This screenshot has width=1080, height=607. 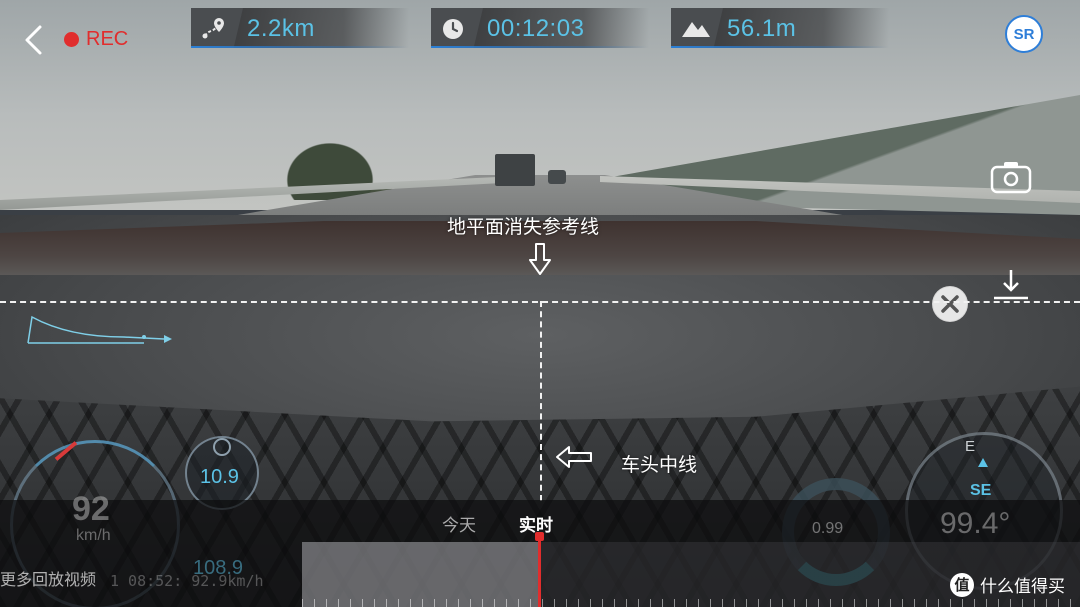 I want to click on compass-needle-icon, so click(x=983, y=462).